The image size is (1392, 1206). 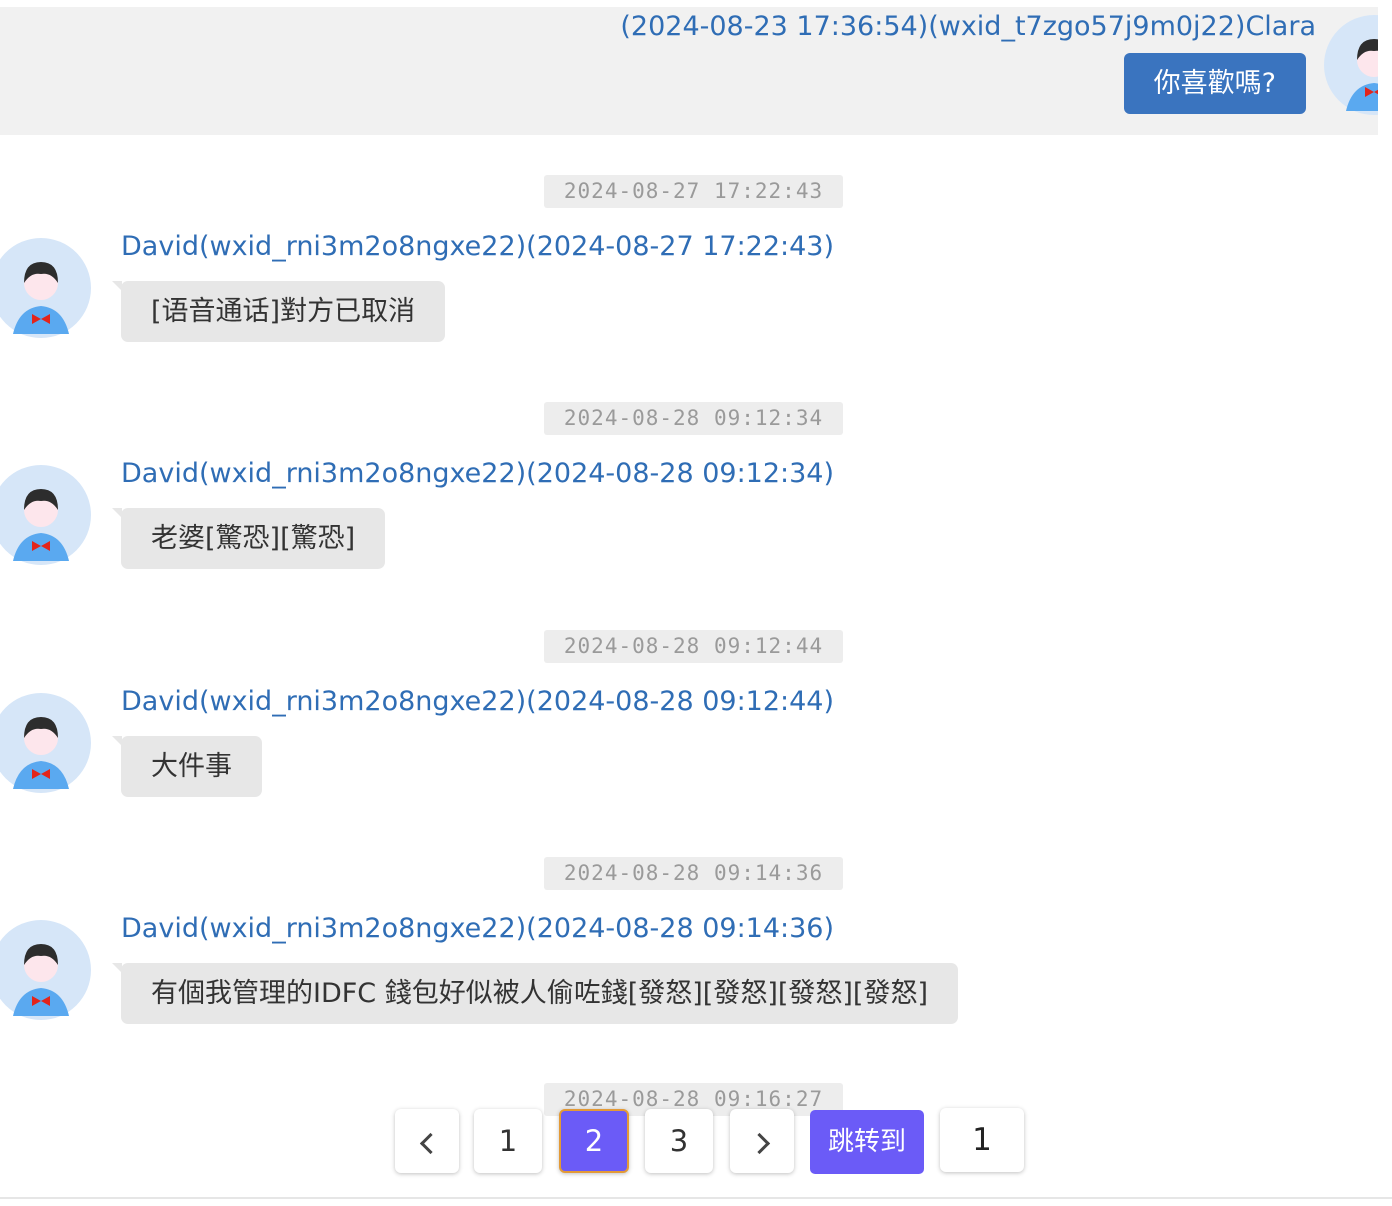 What do you see at coordinates (248, 538) in the screenshot?
I see `message-bubble: 老婆[驚恐][驚恐]` at bounding box center [248, 538].